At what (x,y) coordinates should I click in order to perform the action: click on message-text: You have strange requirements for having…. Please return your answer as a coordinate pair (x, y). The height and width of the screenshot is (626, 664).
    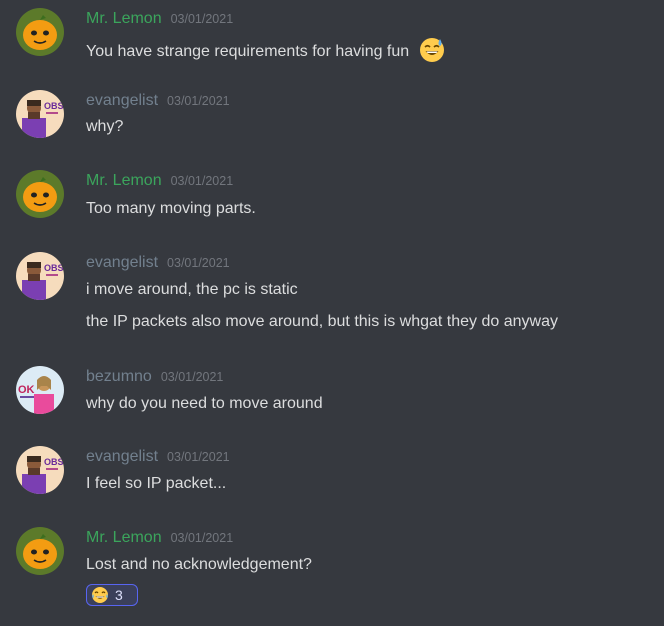
    Looking at the image, I should click on (266, 49).